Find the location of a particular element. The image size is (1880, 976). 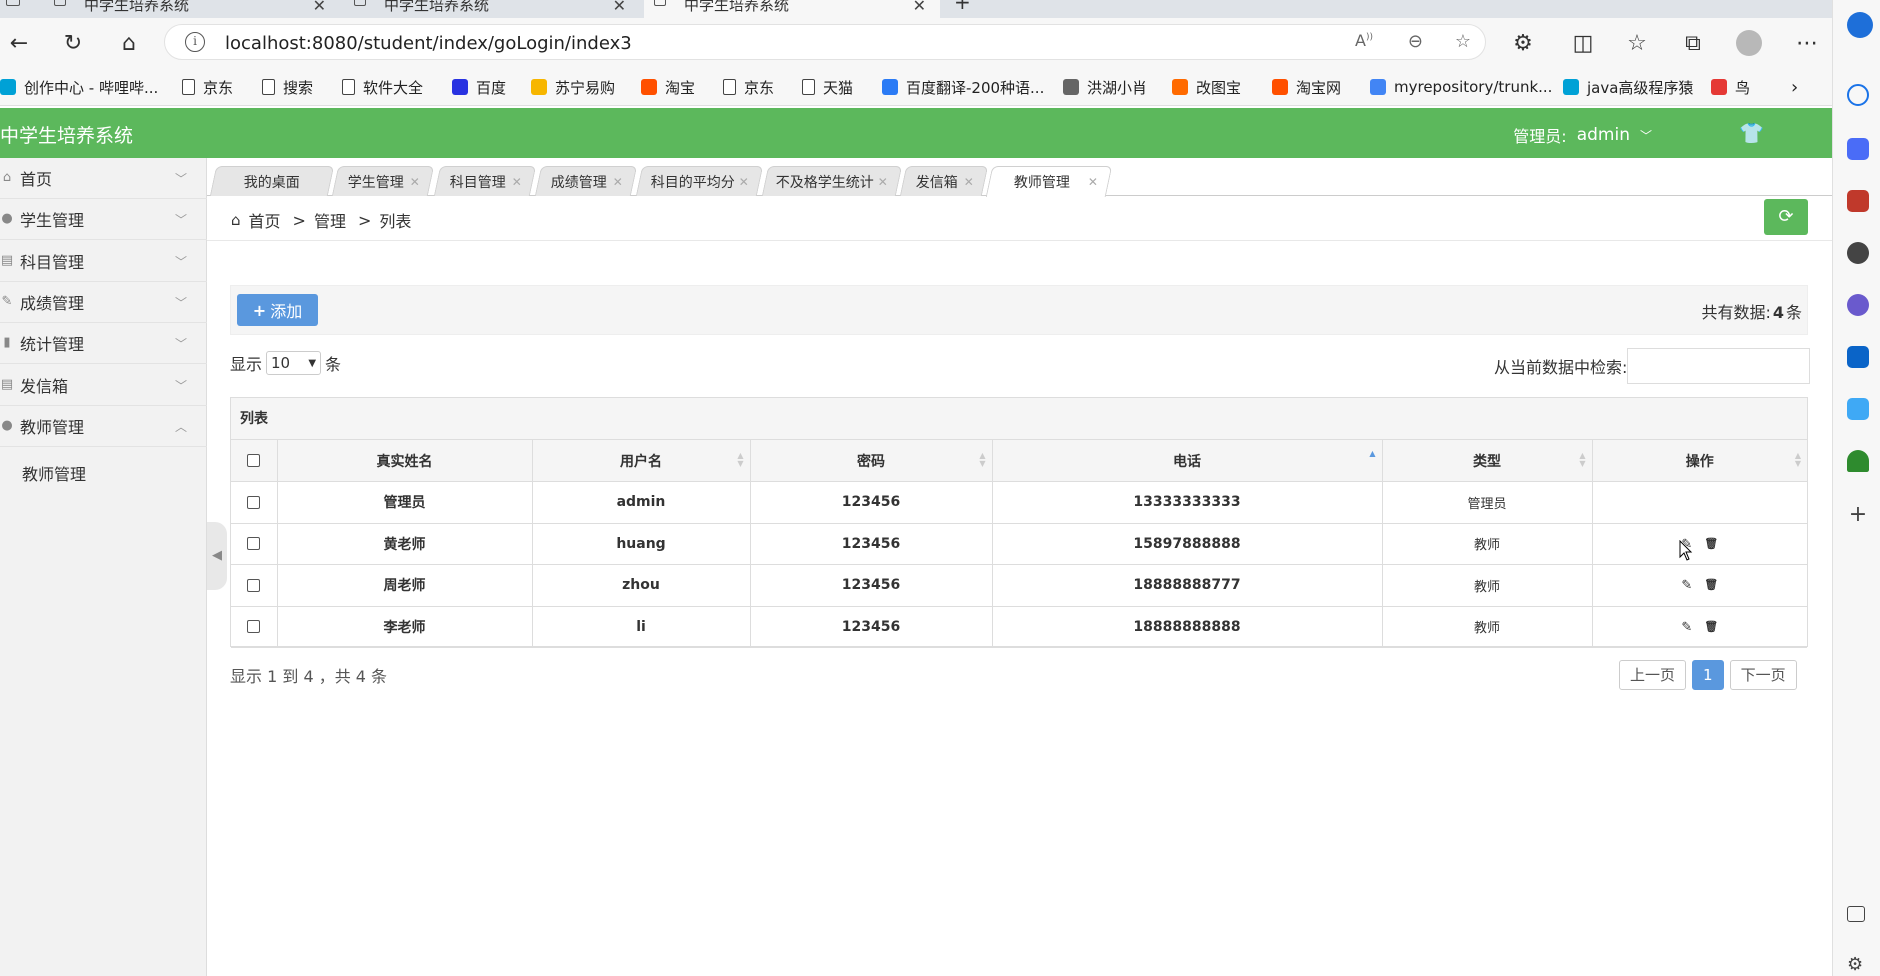

prev-page-button: 上一页 is located at coordinates (1653, 675).